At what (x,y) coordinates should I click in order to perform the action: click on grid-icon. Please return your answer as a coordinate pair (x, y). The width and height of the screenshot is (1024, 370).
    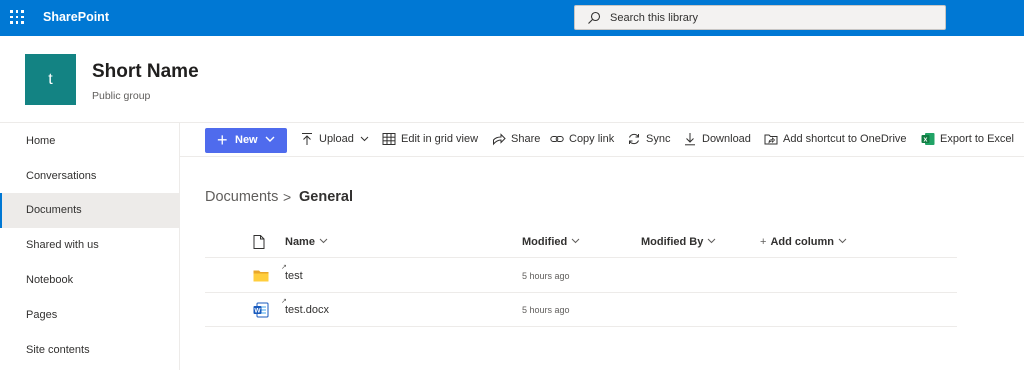
    Looking at the image, I should click on (389, 139).